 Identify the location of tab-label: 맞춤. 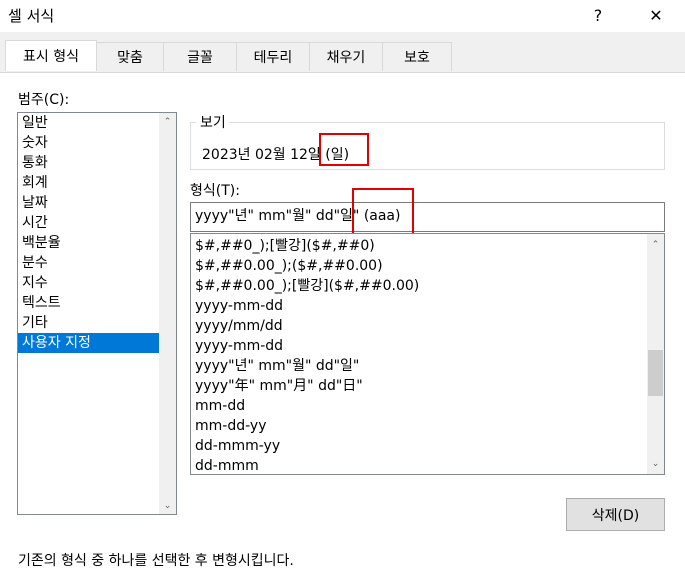
(130, 58).